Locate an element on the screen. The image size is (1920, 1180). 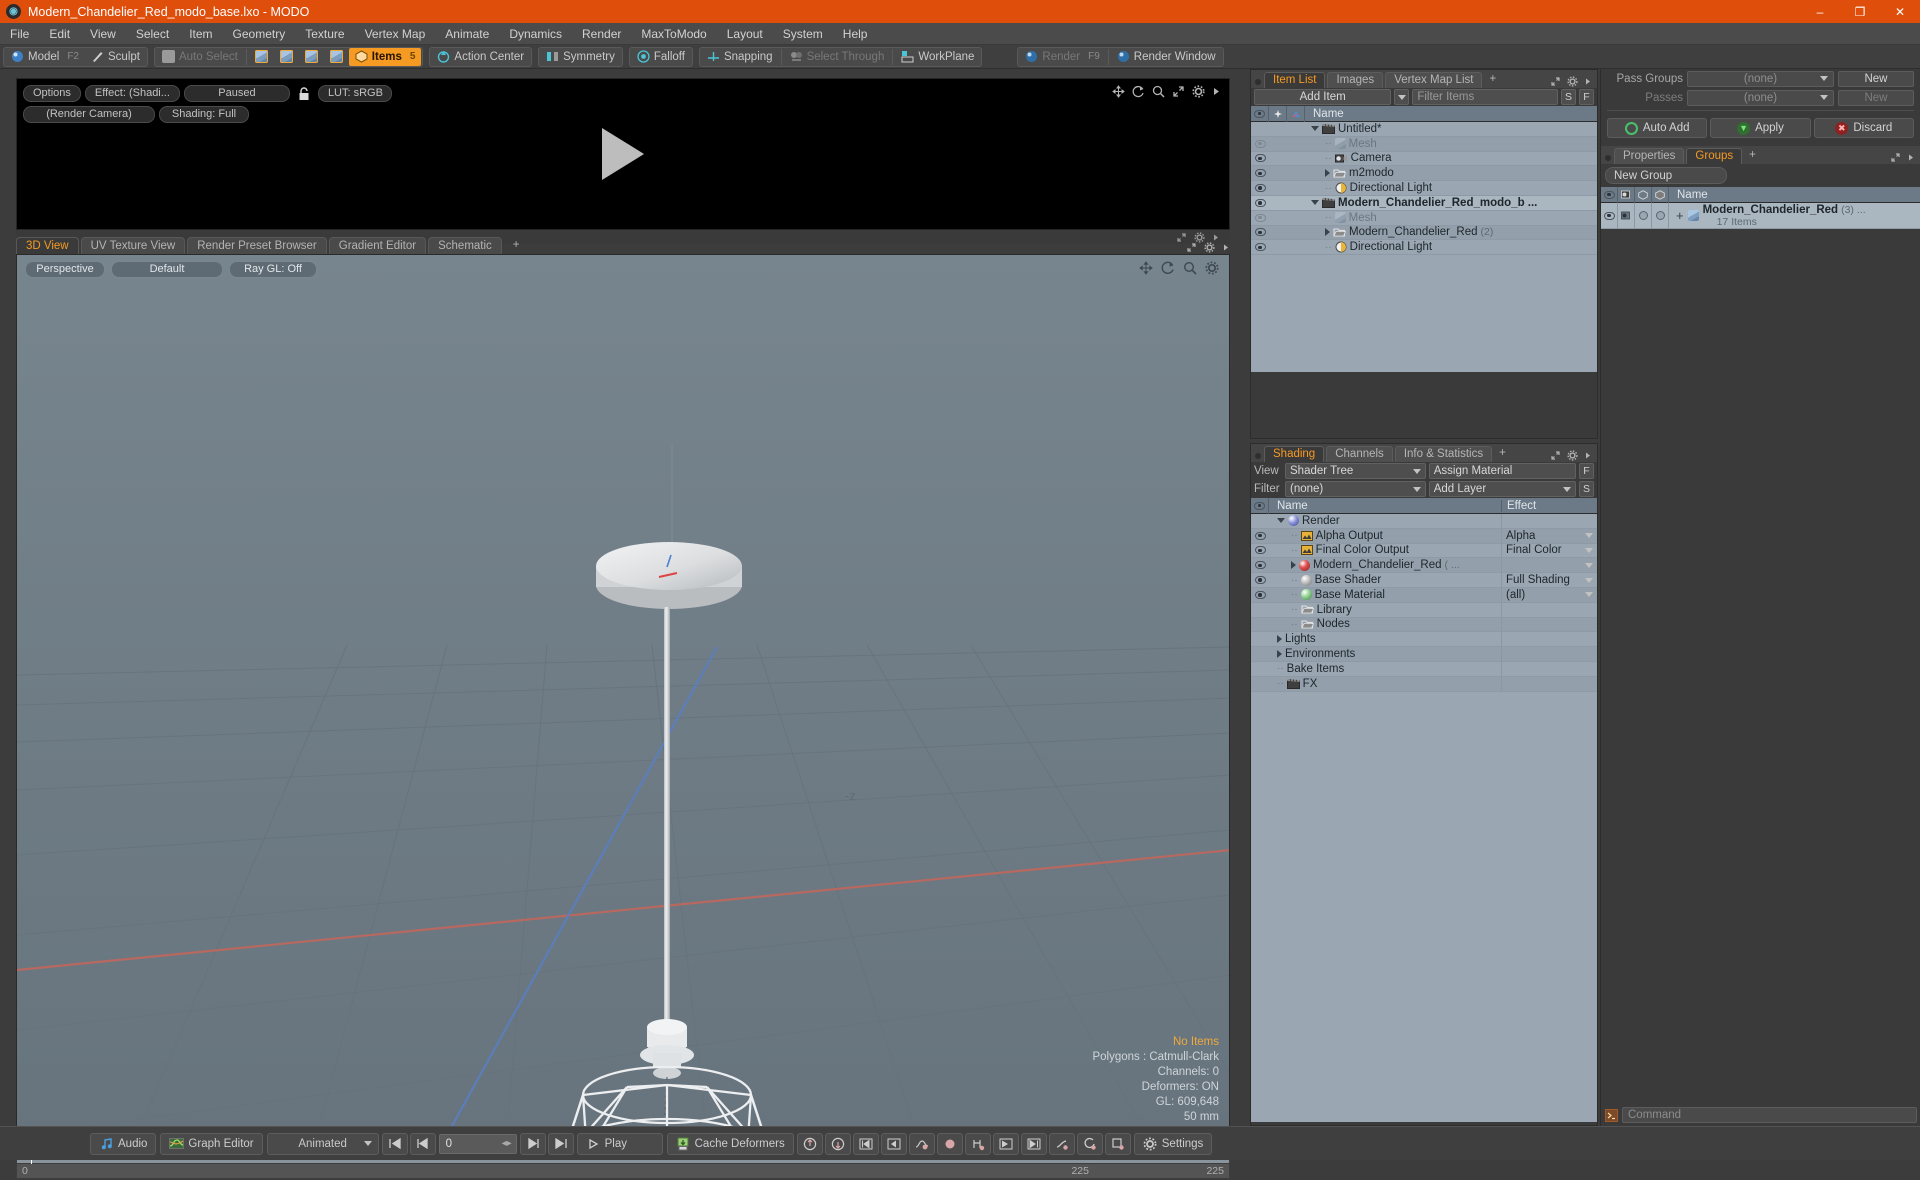
graph-editor-button: Graph Editor is located at coordinates (211, 1143).